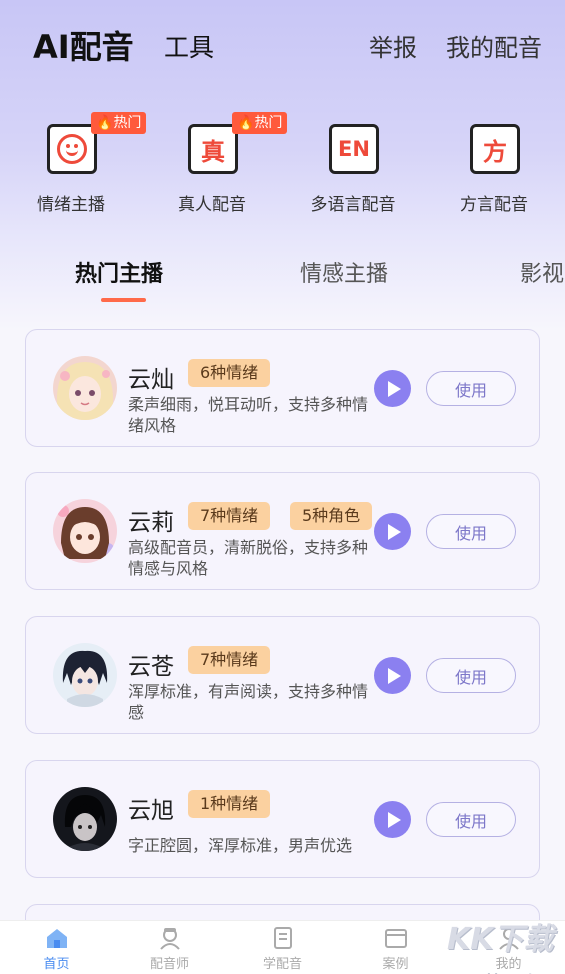 The width and height of the screenshot is (565, 974). Describe the element at coordinates (169, 964) in the screenshot. I see `nav-label: 配音师` at that location.